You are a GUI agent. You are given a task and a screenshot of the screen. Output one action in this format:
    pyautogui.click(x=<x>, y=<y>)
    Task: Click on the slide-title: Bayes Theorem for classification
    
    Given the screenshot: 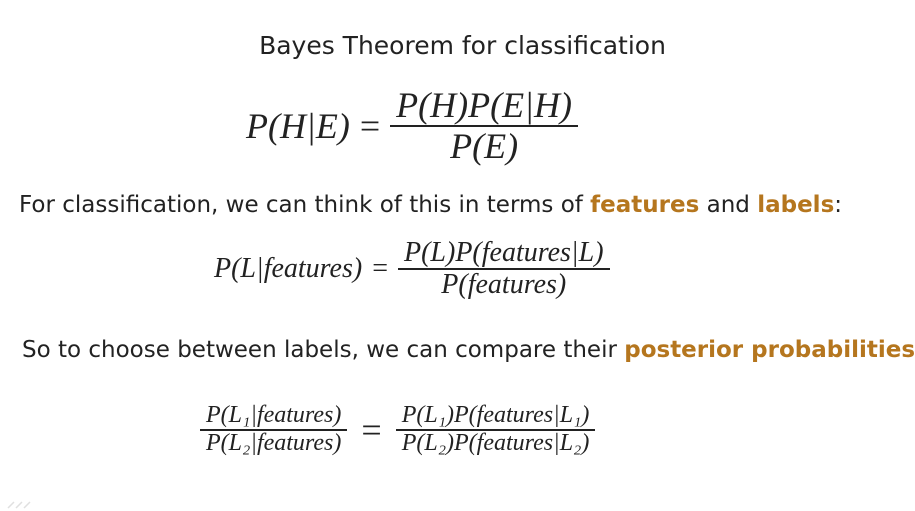 What is the action you would take?
    pyautogui.click(x=462, y=45)
    